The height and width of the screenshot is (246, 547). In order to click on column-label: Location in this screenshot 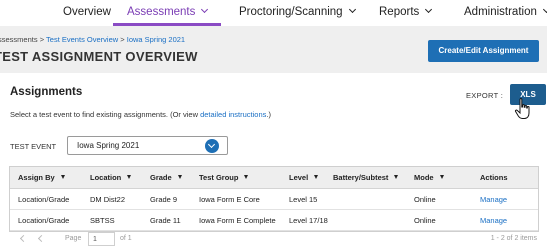, I will do `click(106, 177)`.